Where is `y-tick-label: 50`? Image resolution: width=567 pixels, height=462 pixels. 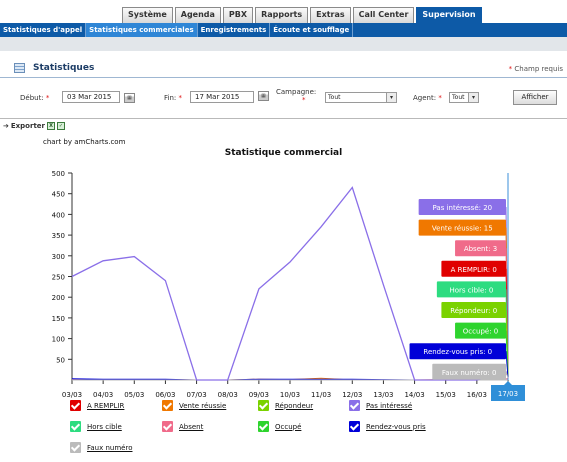
y-tick-label: 50 is located at coordinates (60, 360).